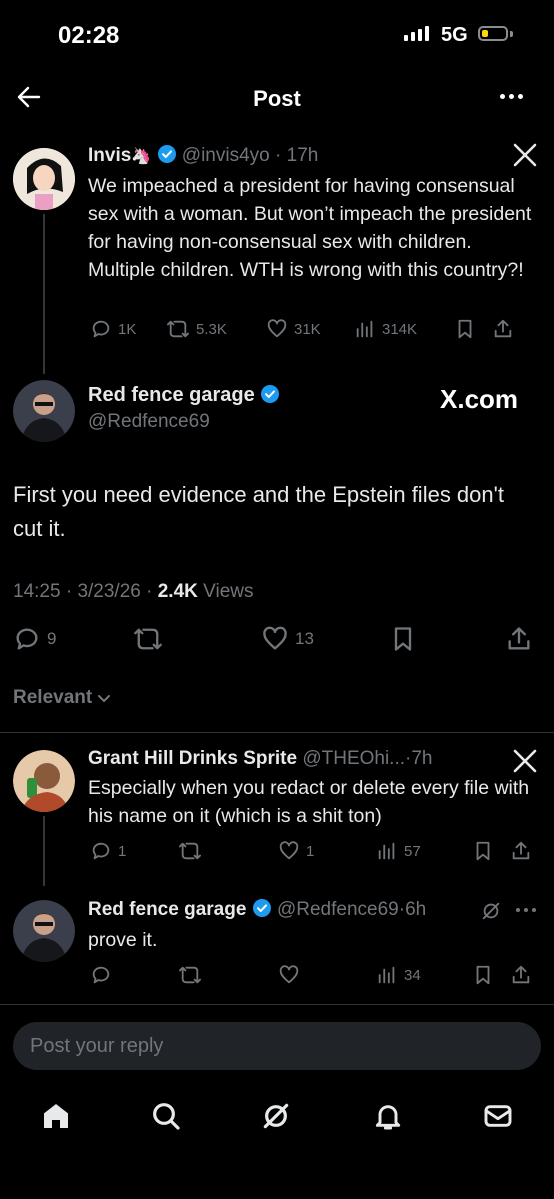 The height and width of the screenshot is (1199, 554). Describe the element at coordinates (184, 408) in the screenshot. I see `author-block: Red fence garage @Redfence69` at that location.